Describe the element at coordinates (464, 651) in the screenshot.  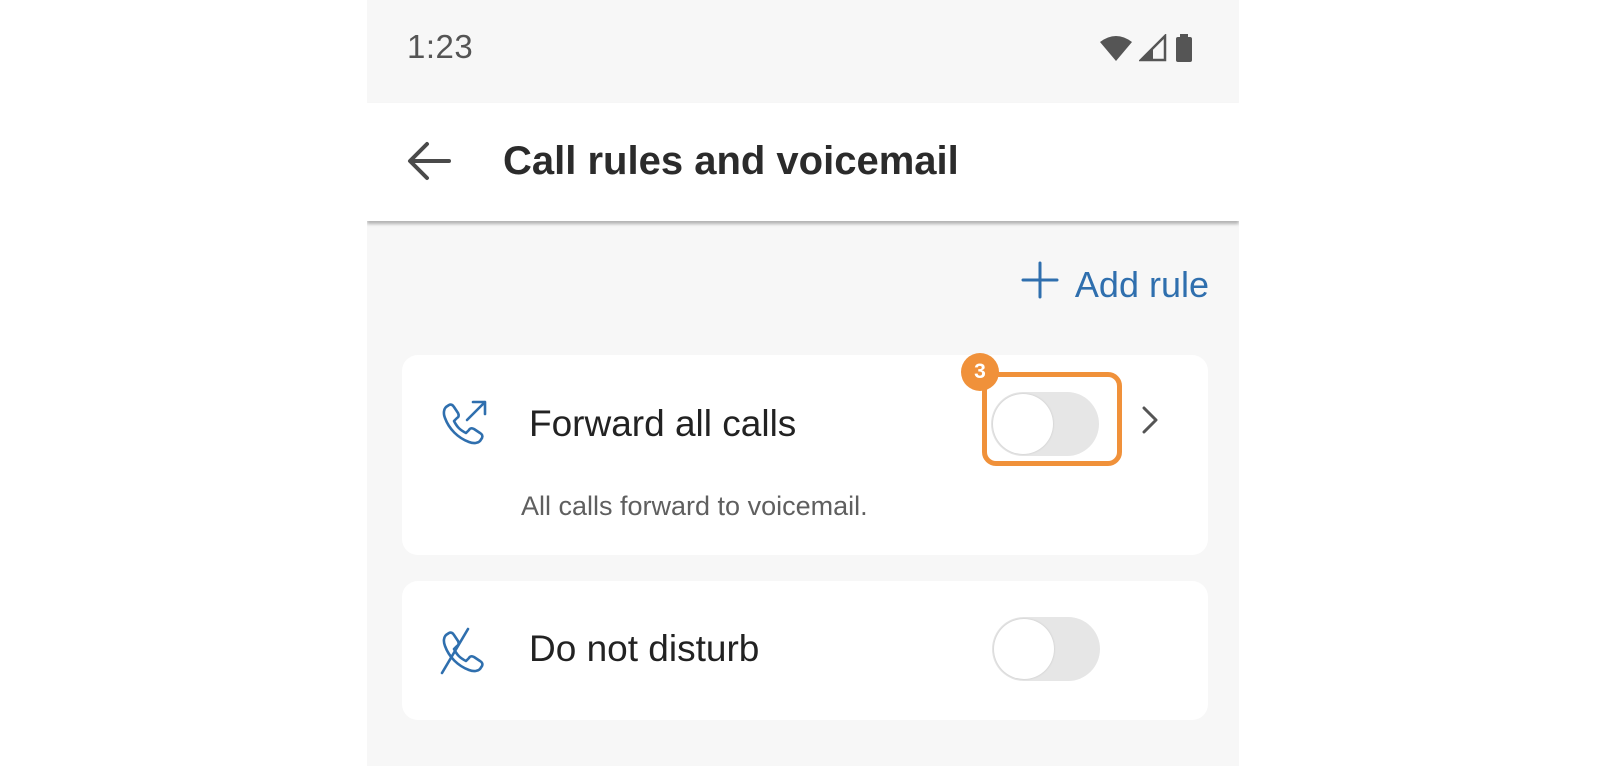
I see `phone-muted-icon` at that location.